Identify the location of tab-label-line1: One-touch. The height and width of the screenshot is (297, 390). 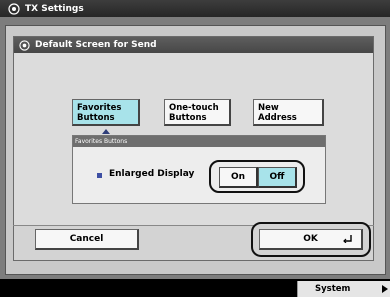
(194, 108).